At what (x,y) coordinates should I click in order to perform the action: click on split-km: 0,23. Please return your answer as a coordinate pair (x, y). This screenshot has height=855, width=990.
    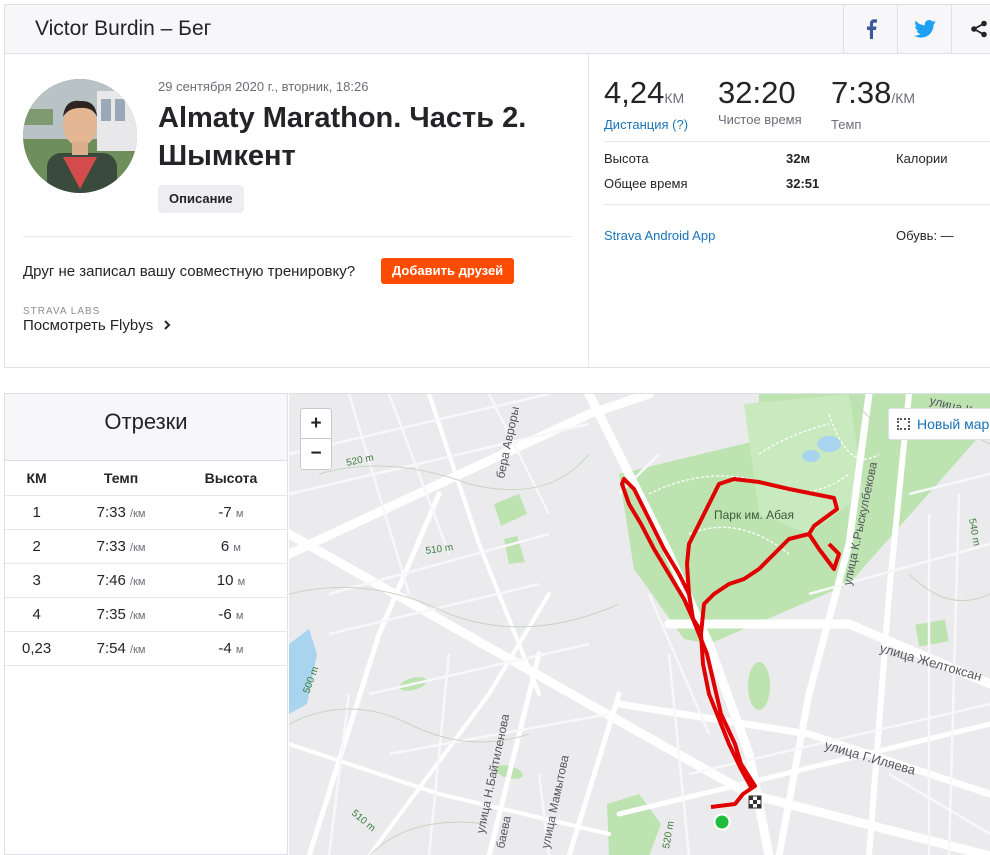
    Looking at the image, I should click on (37, 648).